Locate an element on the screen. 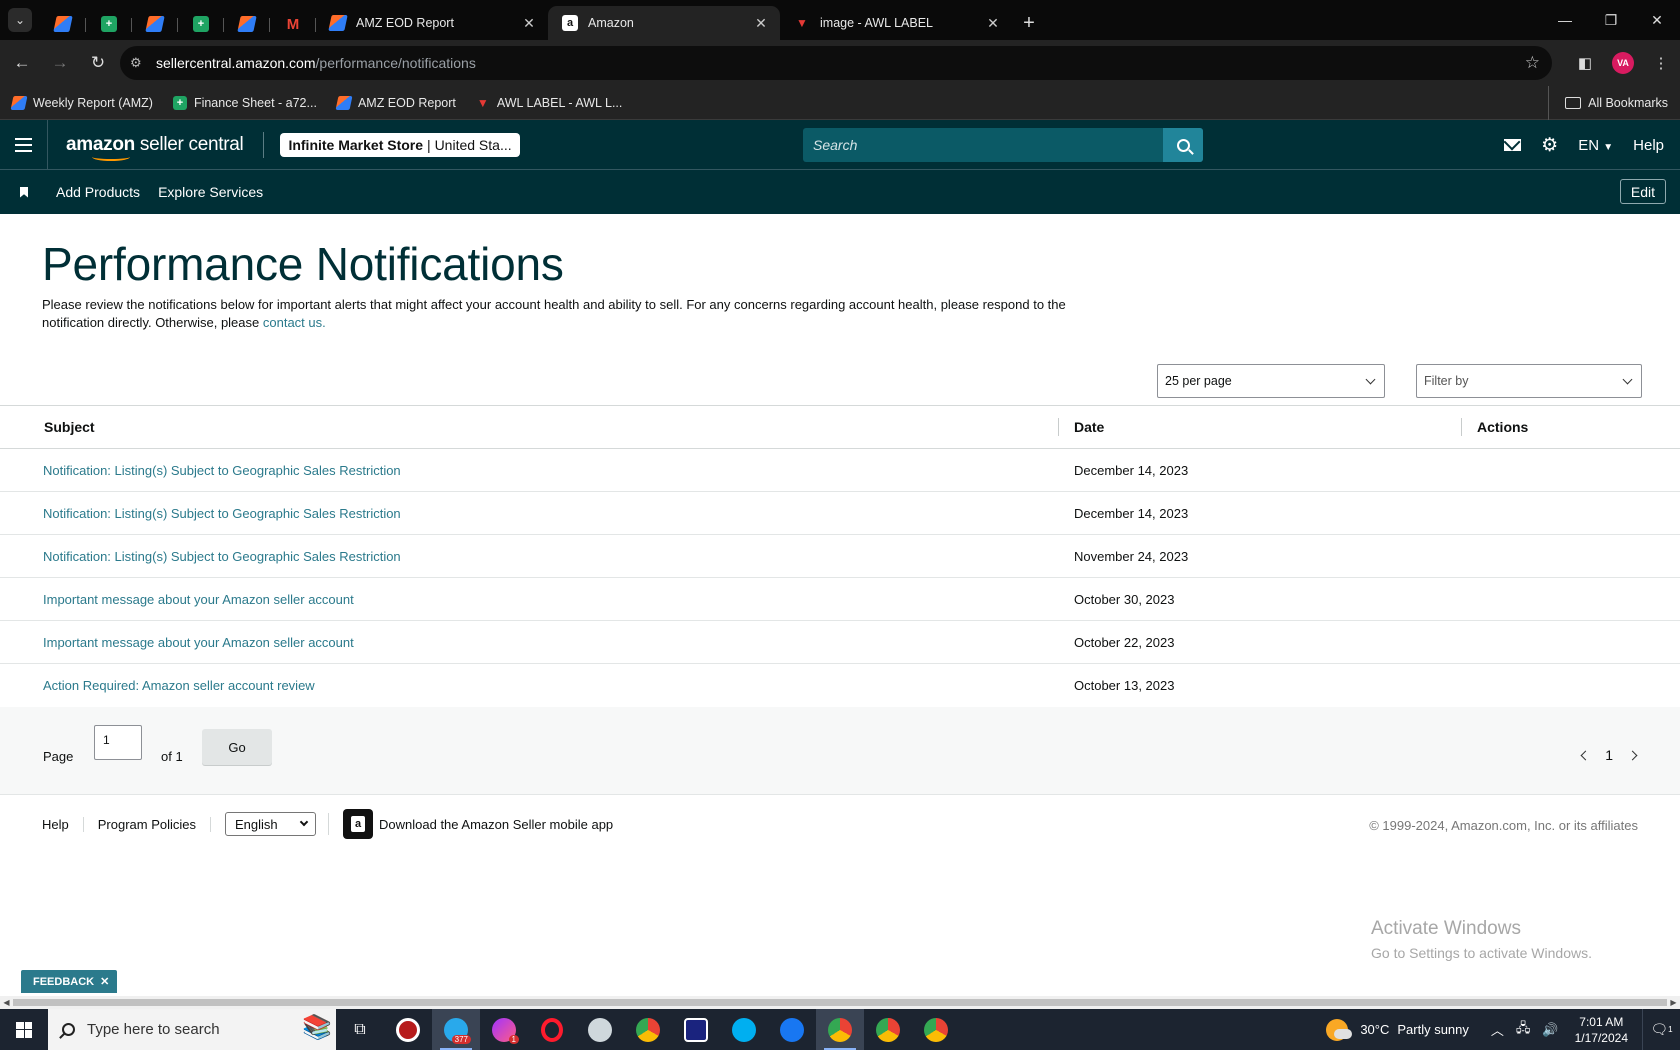 The height and width of the screenshot is (1050, 1680). page-number-input: 1 is located at coordinates (118, 742).